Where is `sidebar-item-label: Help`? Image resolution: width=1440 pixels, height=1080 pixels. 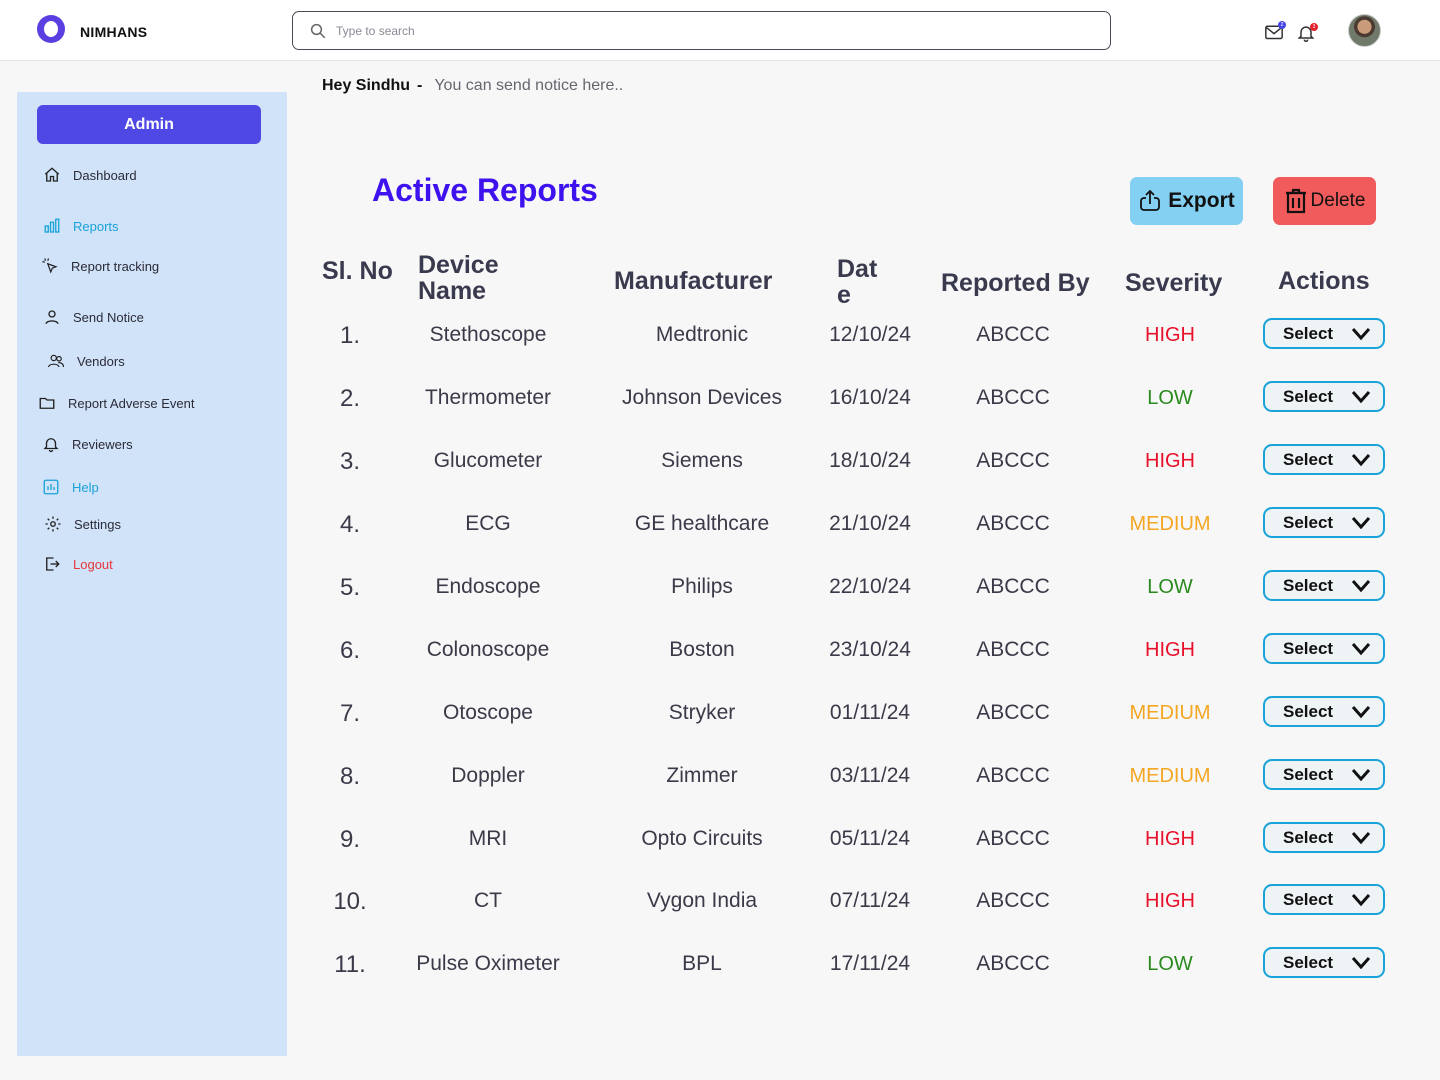
sidebar-item-label: Help is located at coordinates (85, 487).